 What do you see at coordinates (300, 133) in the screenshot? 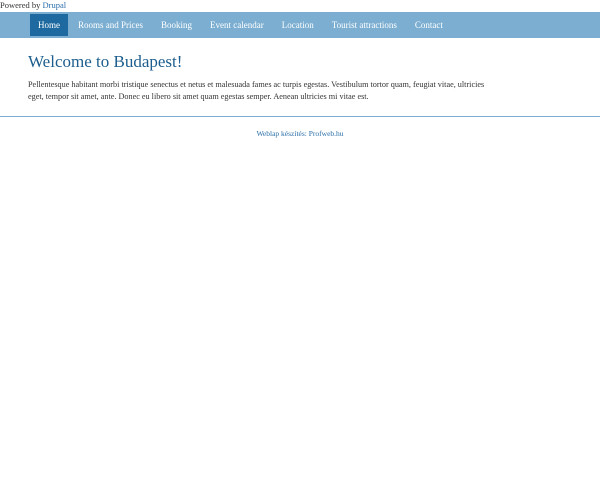
I see `footer-credit-link: Weblap készítés: Profweb.hu` at bounding box center [300, 133].